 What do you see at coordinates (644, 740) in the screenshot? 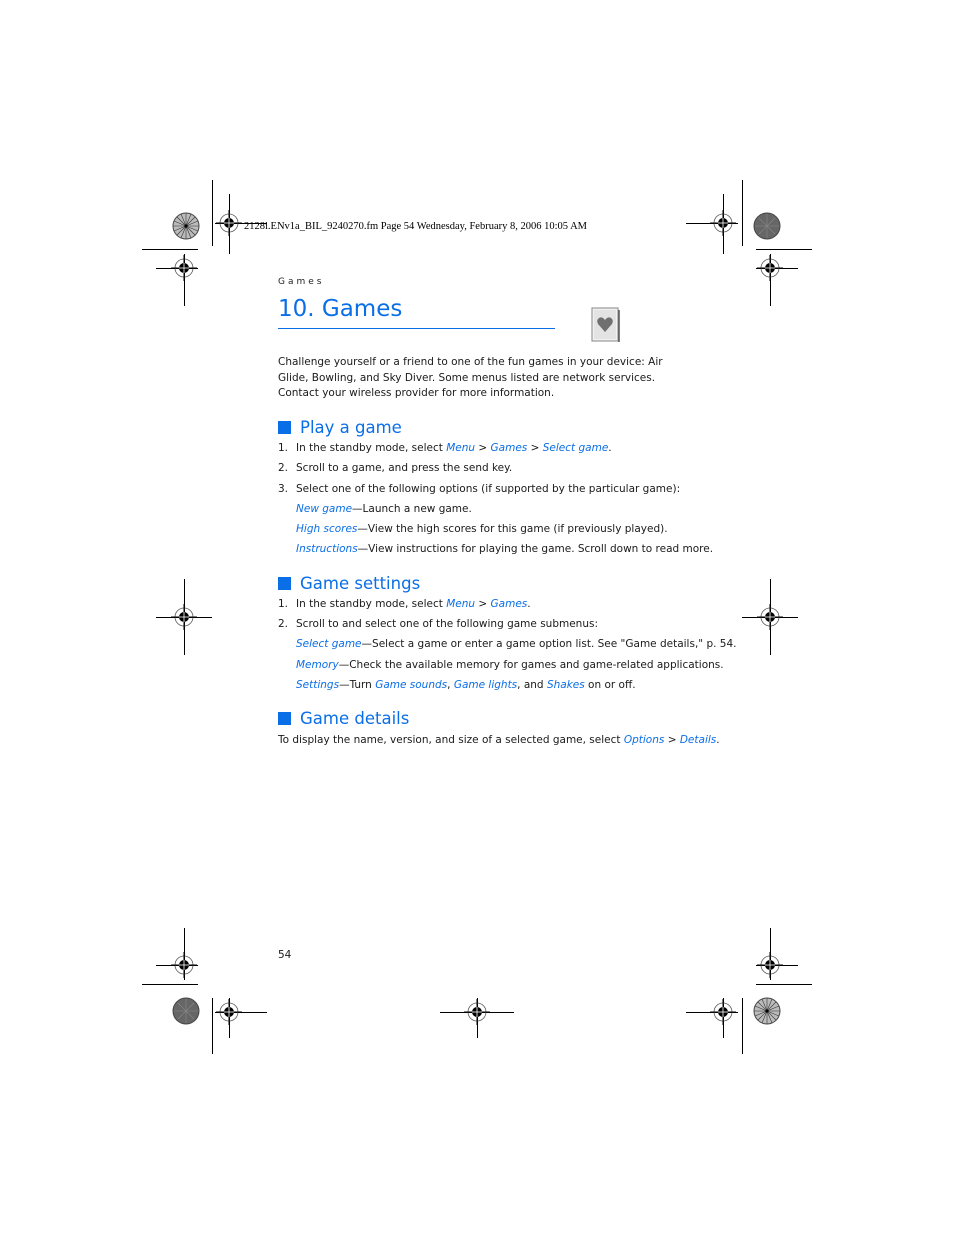
I see `menu-path-link: Options` at bounding box center [644, 740].